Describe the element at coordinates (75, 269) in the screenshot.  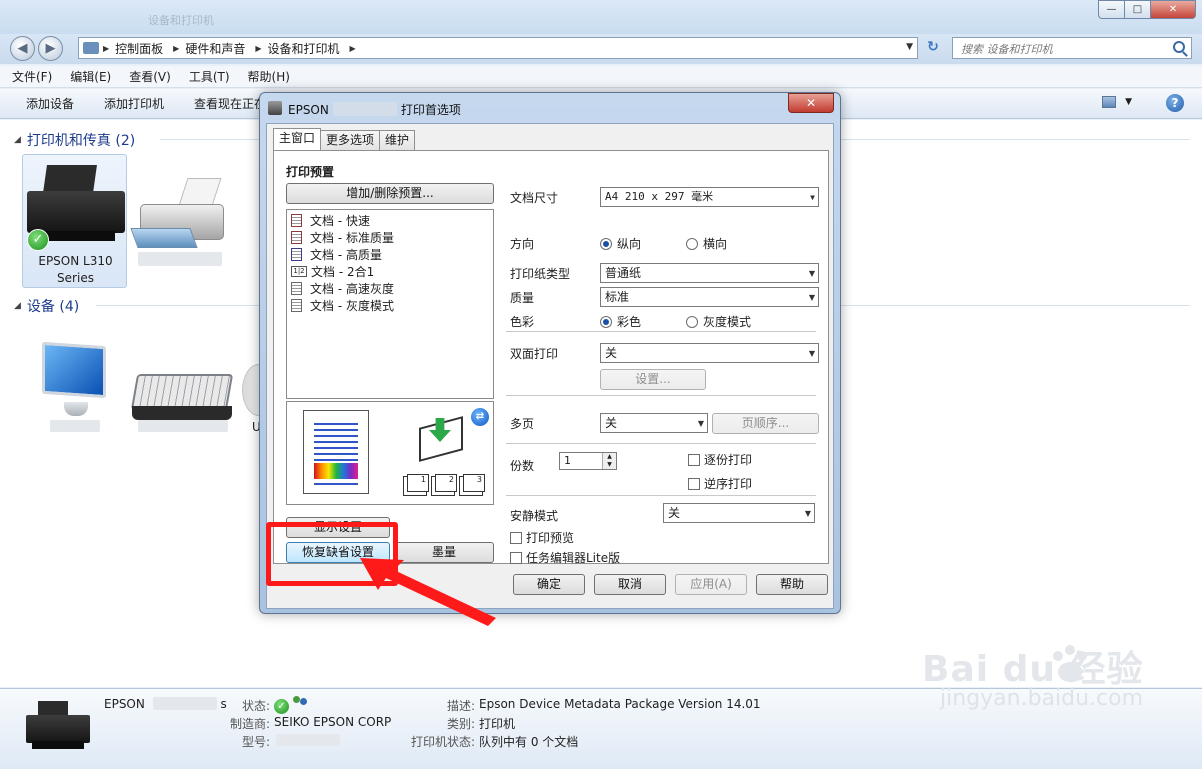
I see `device-label: EPSON L310 Series` at that location.